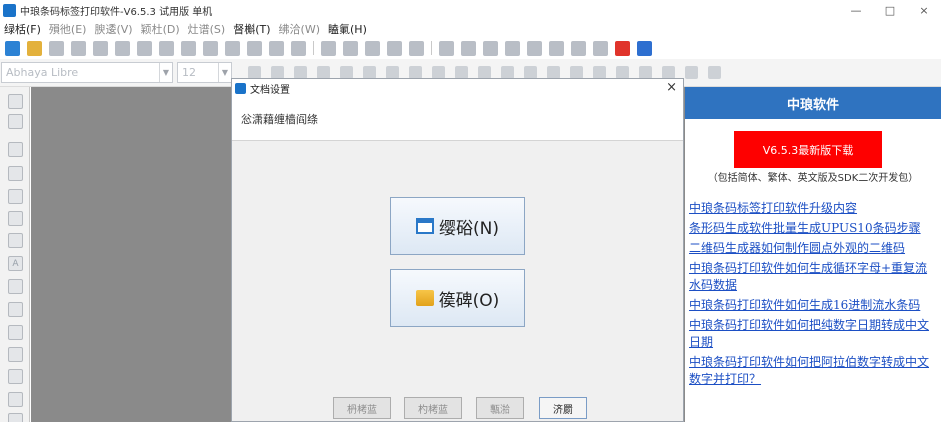 The height and width of the screenshot is (422, 941). What do you see at coordinates (270, 90) in the screenshot?
I see `dialog-title: 文档设置` at bounding box center [270, 90].